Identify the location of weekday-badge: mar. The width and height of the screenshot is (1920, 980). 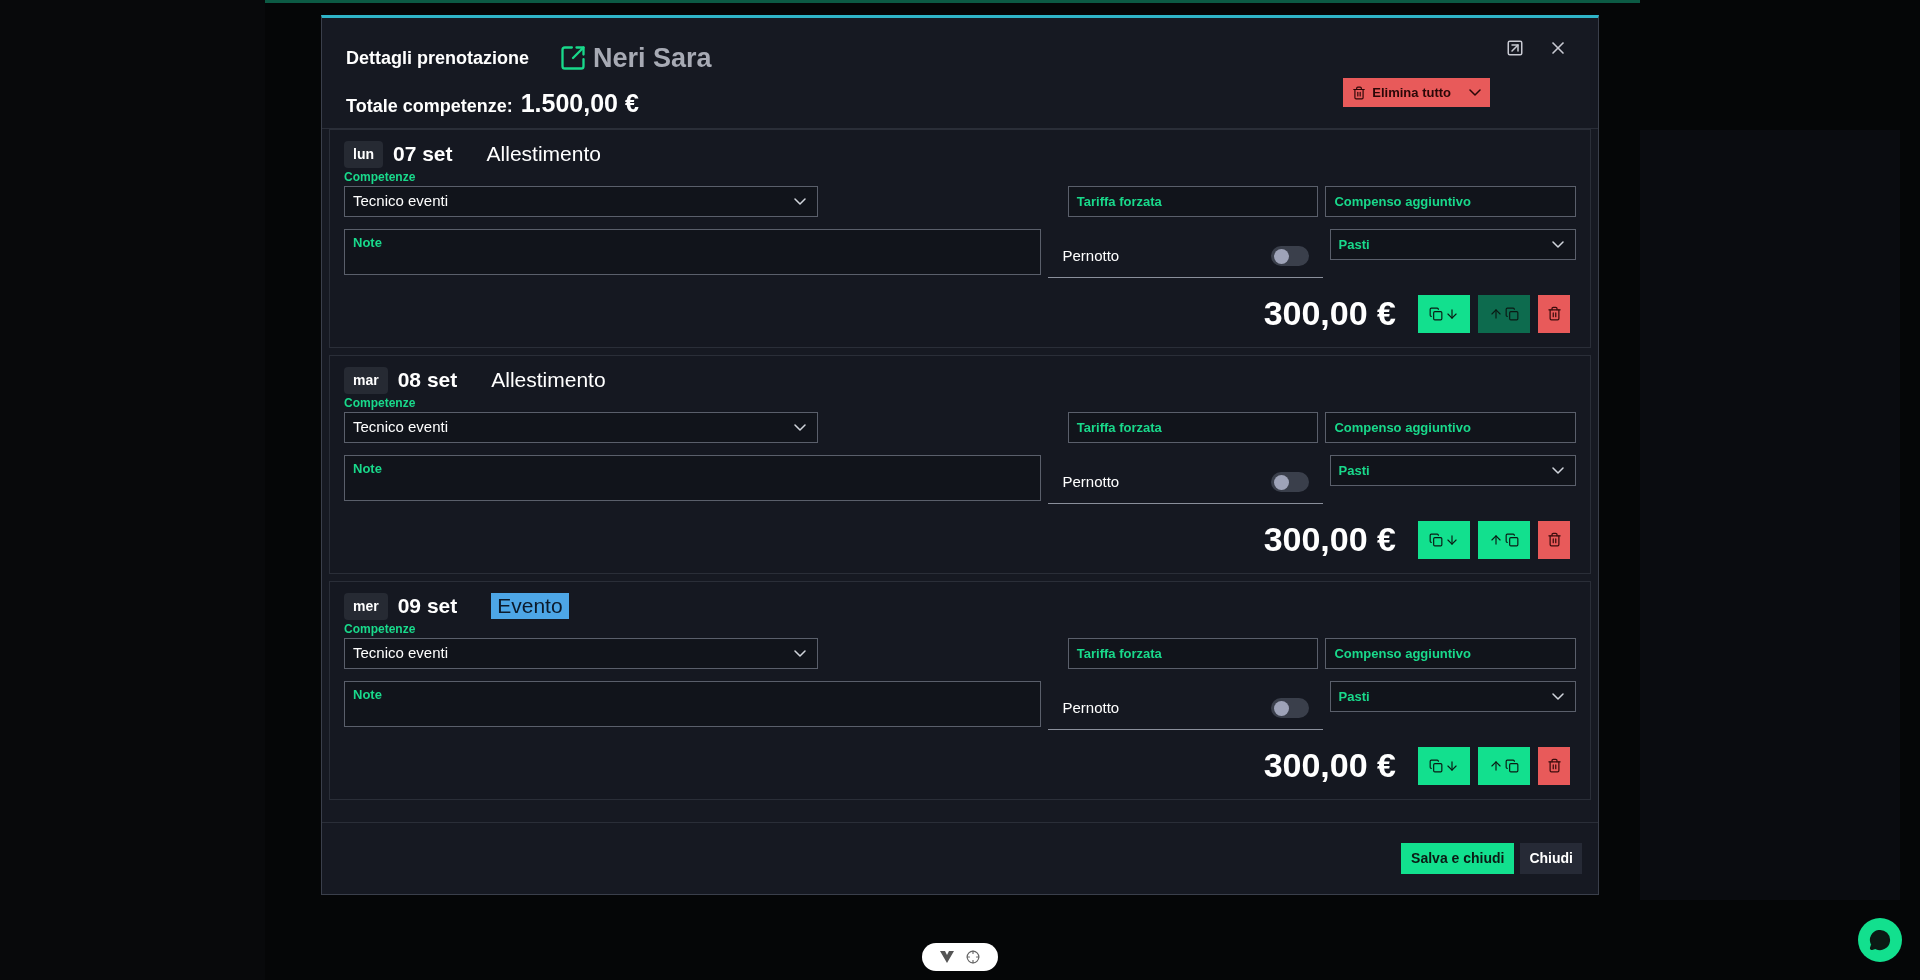
(366, 380).